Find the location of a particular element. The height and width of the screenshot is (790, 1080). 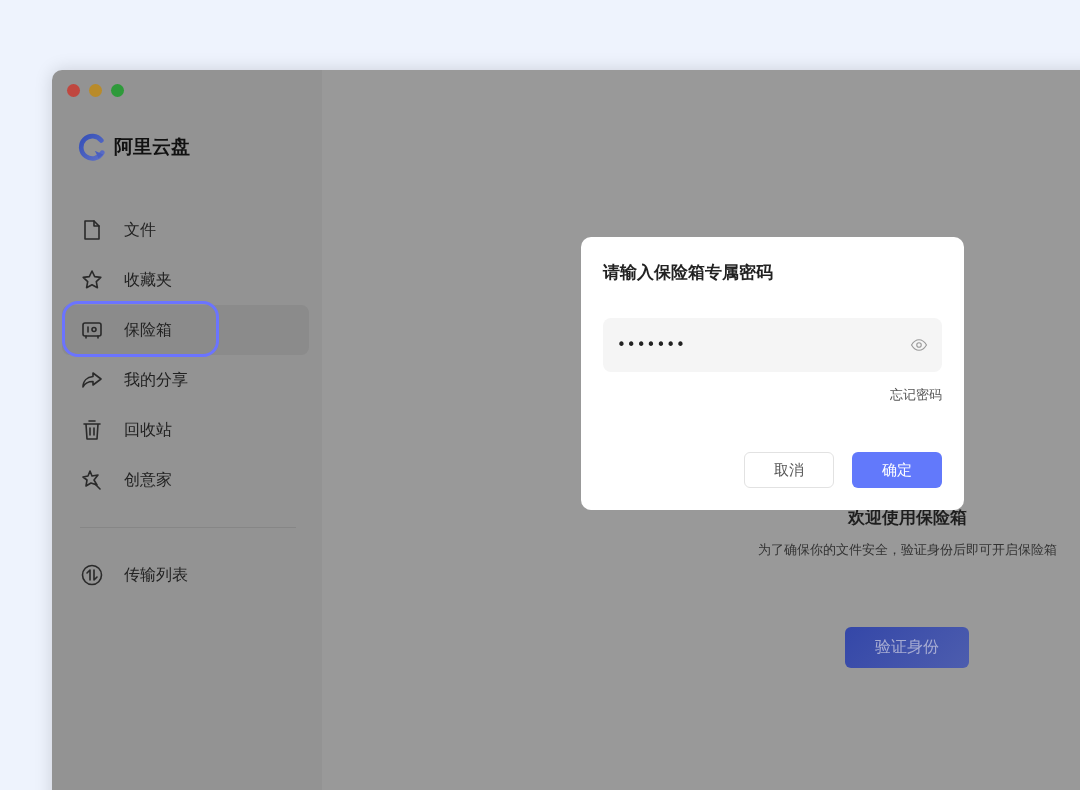

app-name: 阿里云盘 is located at coordinates (152, 146).